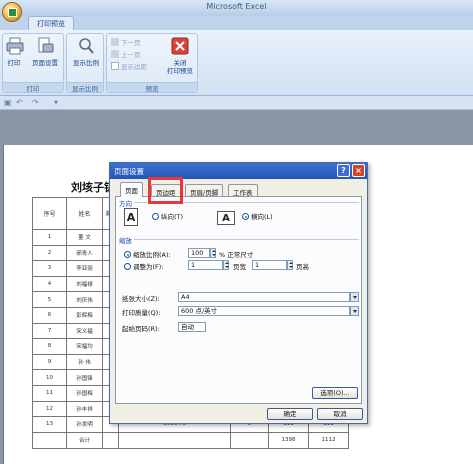 The height and width of the screenshot is (464, 473). I want to click on page-setup-button: 页面设置, so click(45, 51).